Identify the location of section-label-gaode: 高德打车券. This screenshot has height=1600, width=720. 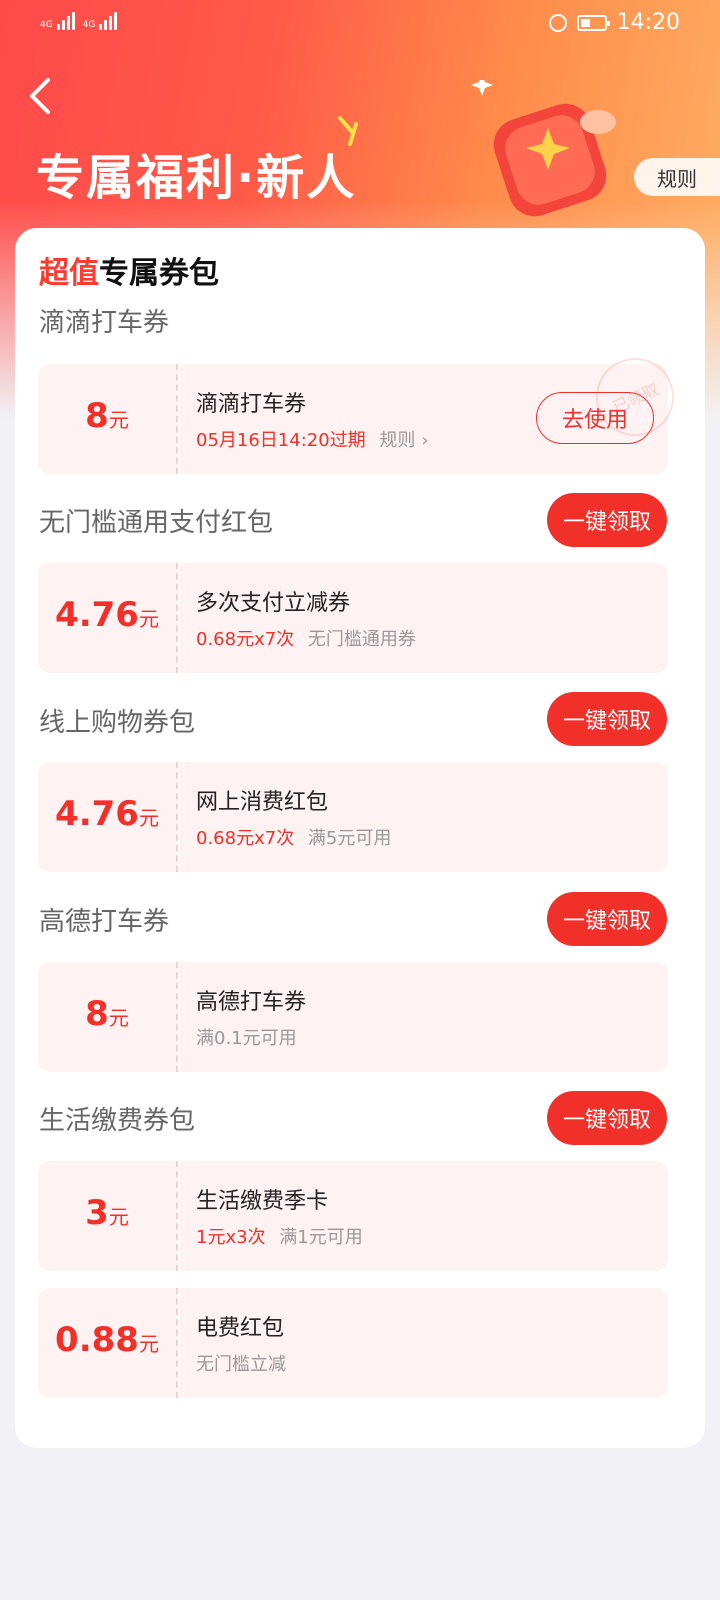
(104, 922).